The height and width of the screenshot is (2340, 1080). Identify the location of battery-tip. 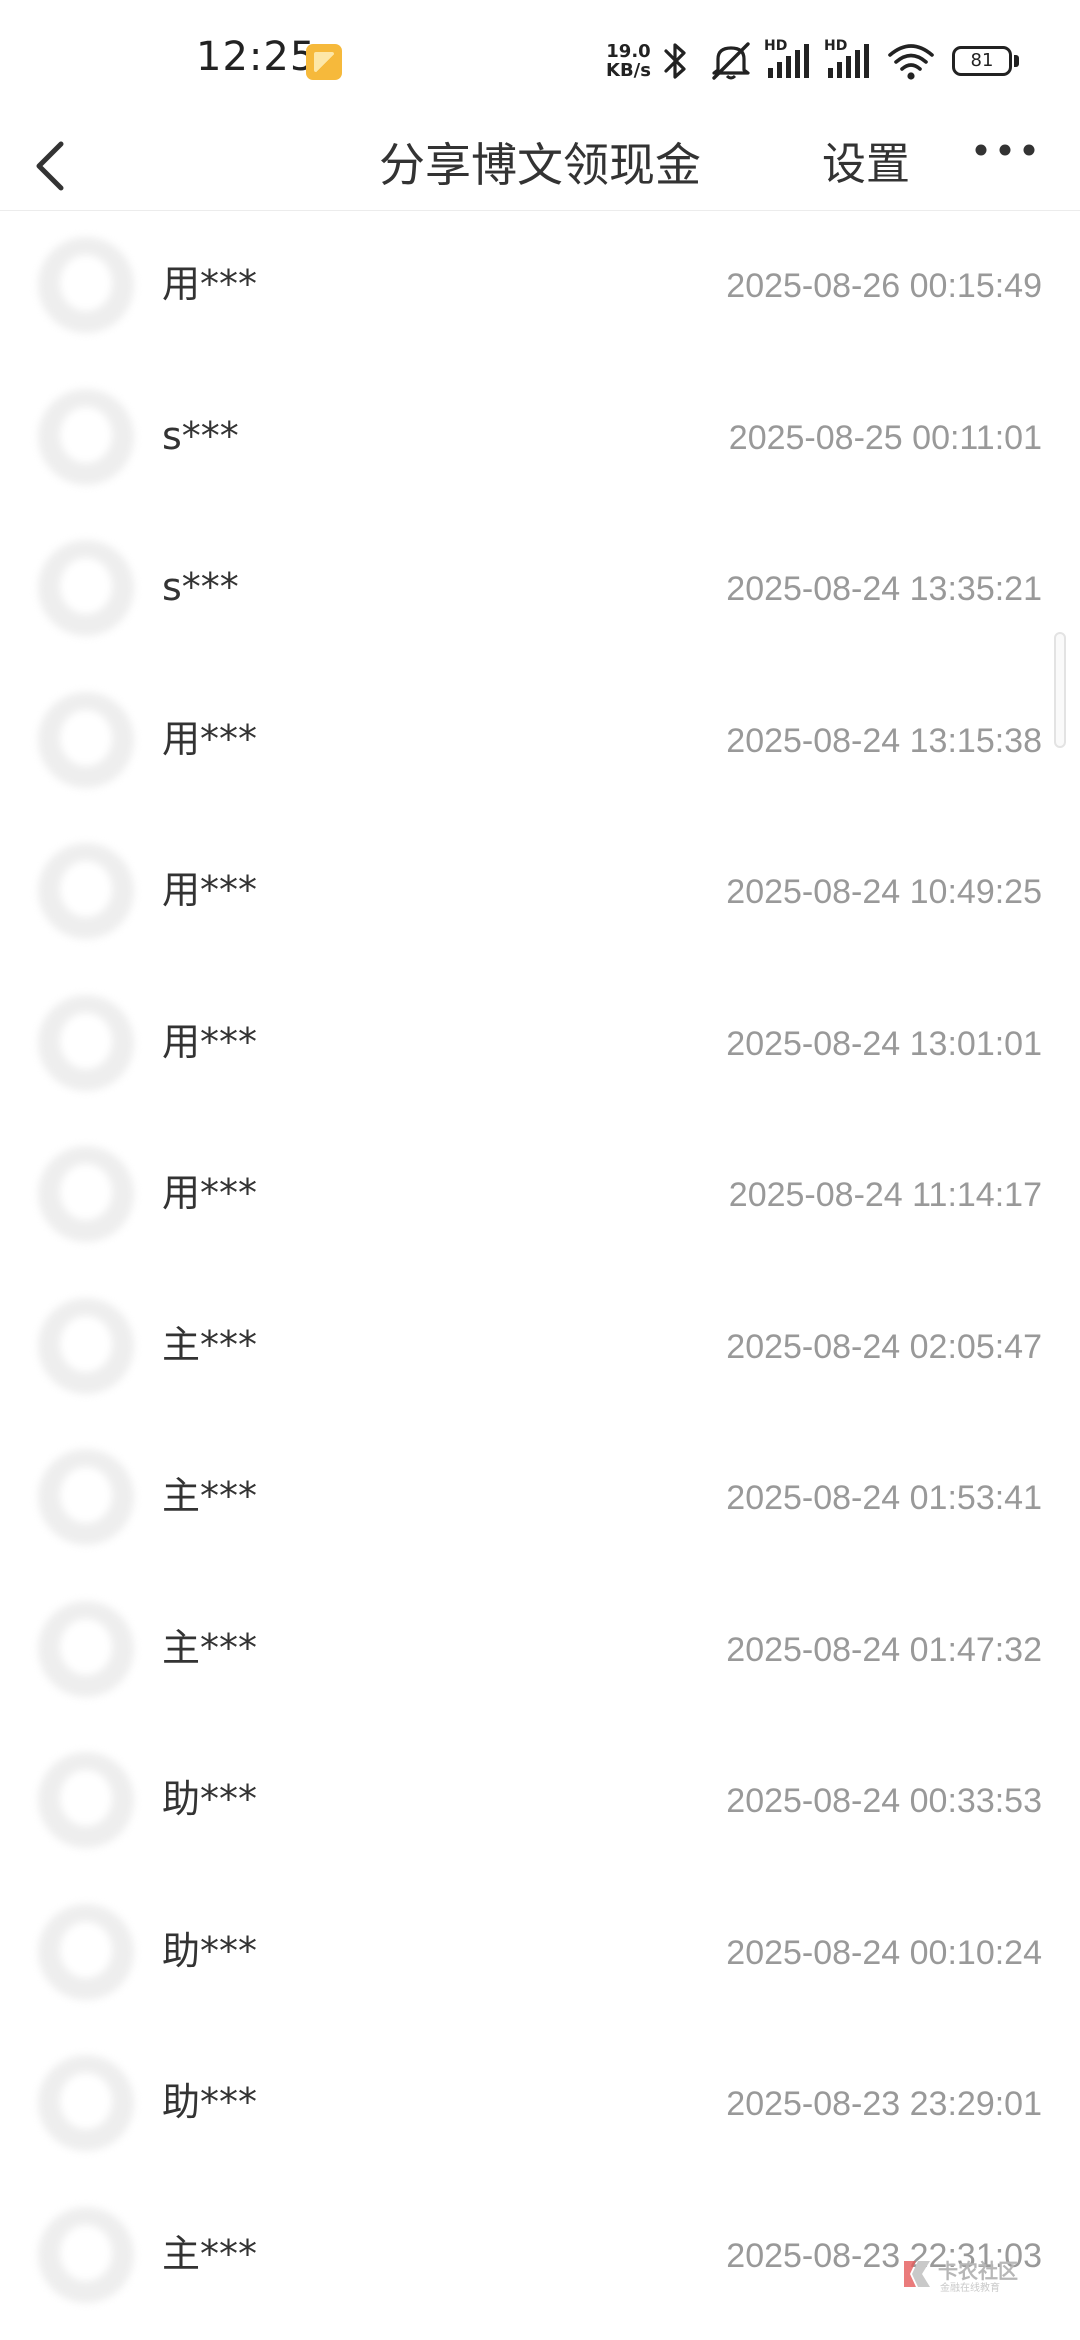
(1016, 61).